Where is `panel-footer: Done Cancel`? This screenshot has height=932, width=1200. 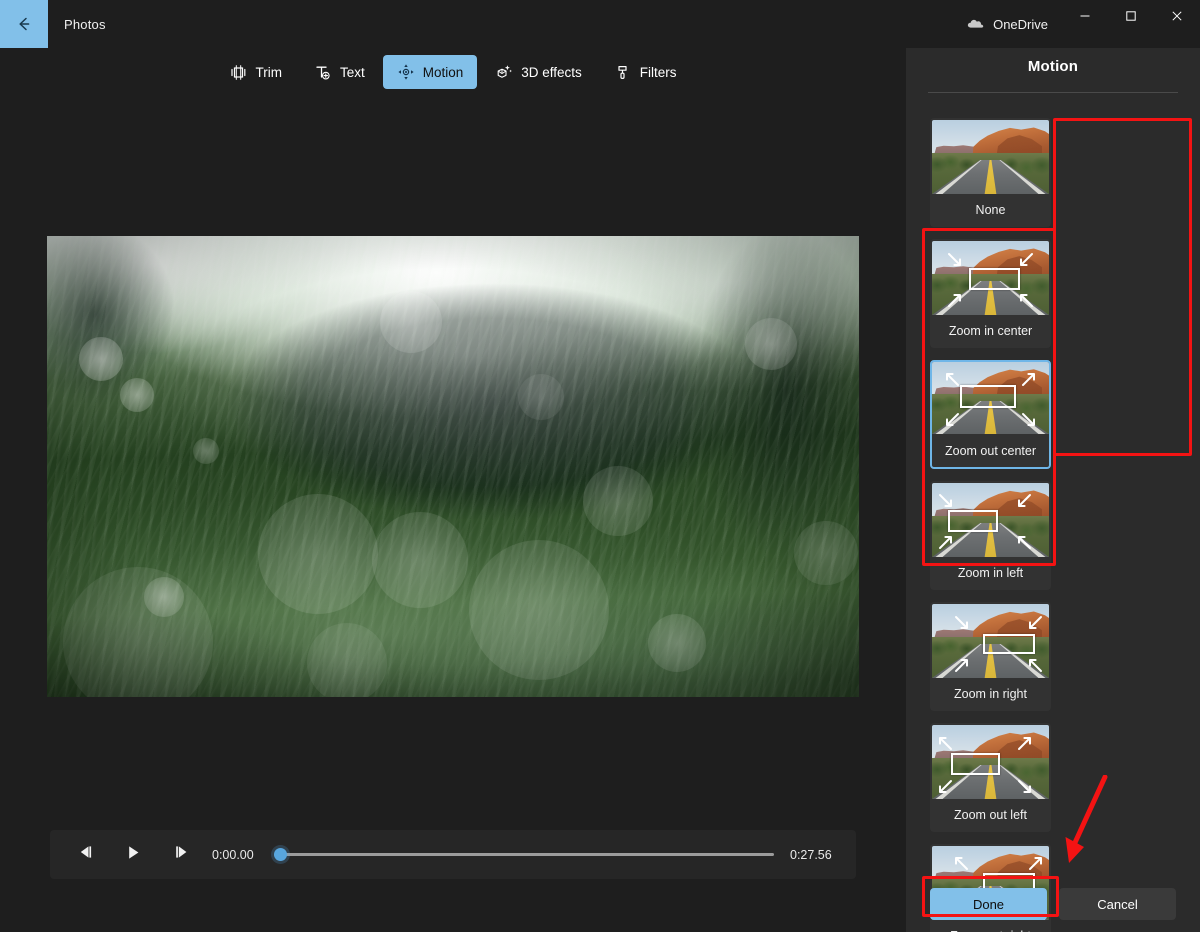 panel-footer: Done Cancel is located at coordinates (1053, 904).